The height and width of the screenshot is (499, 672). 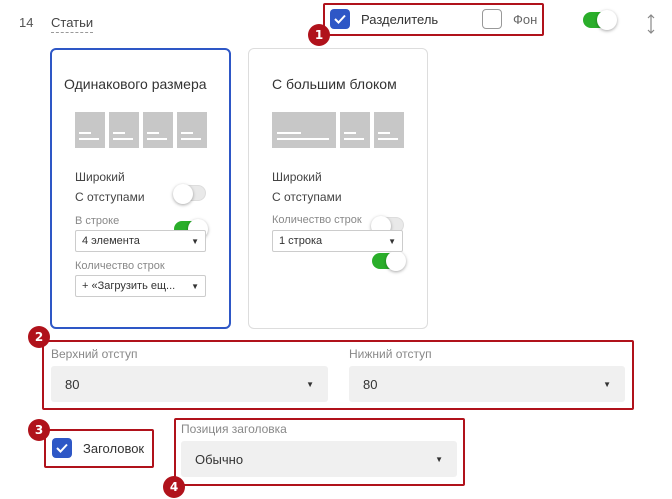 What do you see at coordinates (72, 24) in the screenshot?
I see `section-title-link: Статьи` at bounding box center [72, 24].